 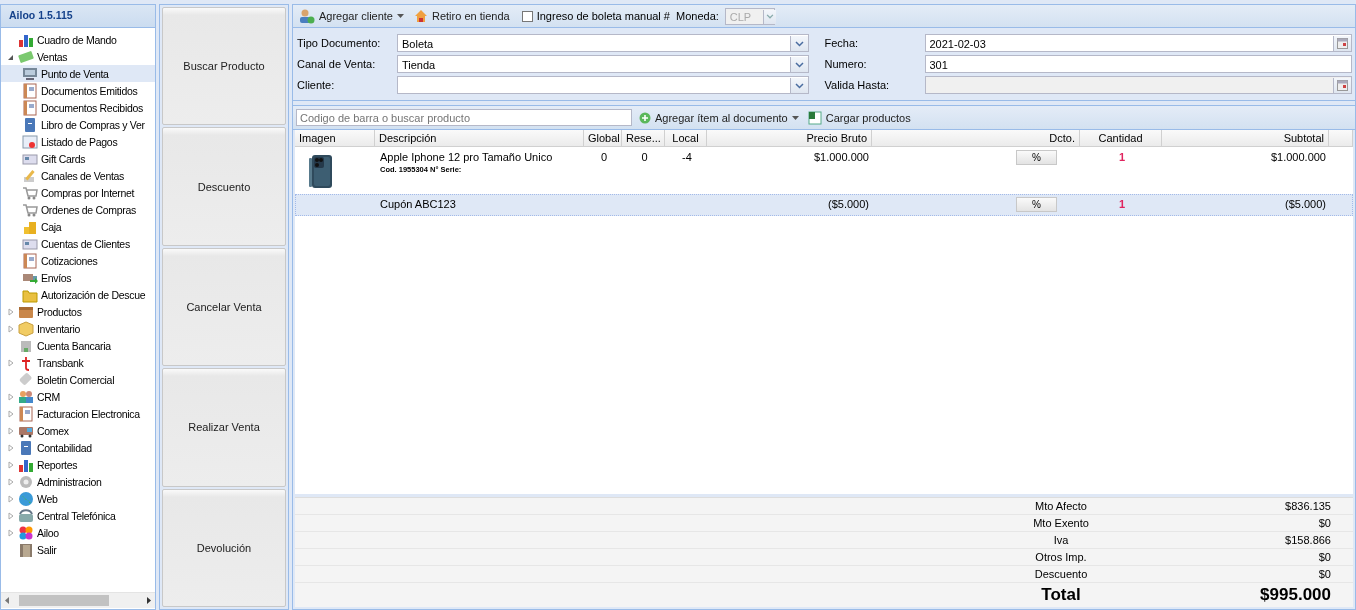 I want to click on action-button: Cancelar Venta, so click(x=224, y=307).